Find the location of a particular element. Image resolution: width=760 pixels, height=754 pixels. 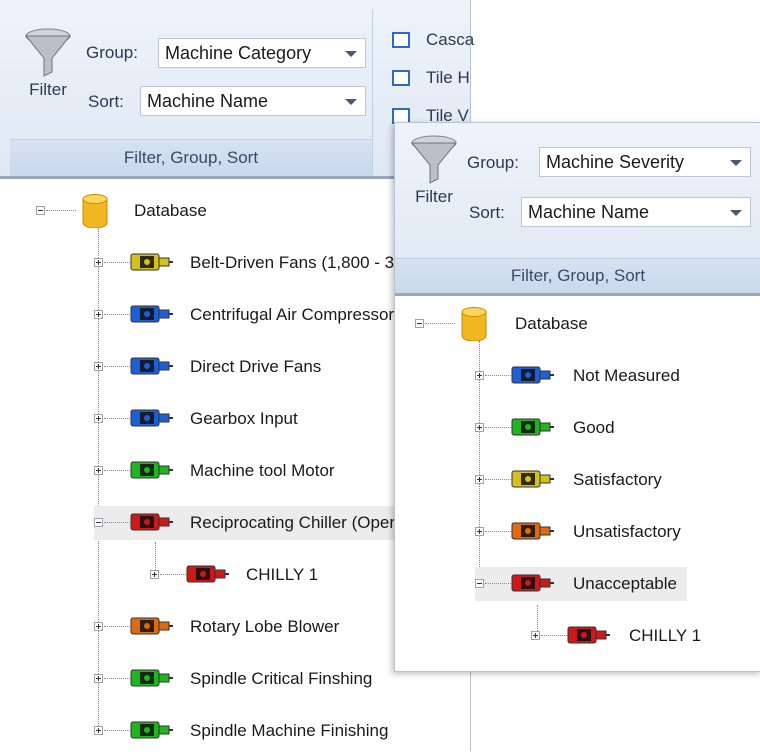

tree-item-label: Direct Drive Fans is located at coordinates (256, 366).